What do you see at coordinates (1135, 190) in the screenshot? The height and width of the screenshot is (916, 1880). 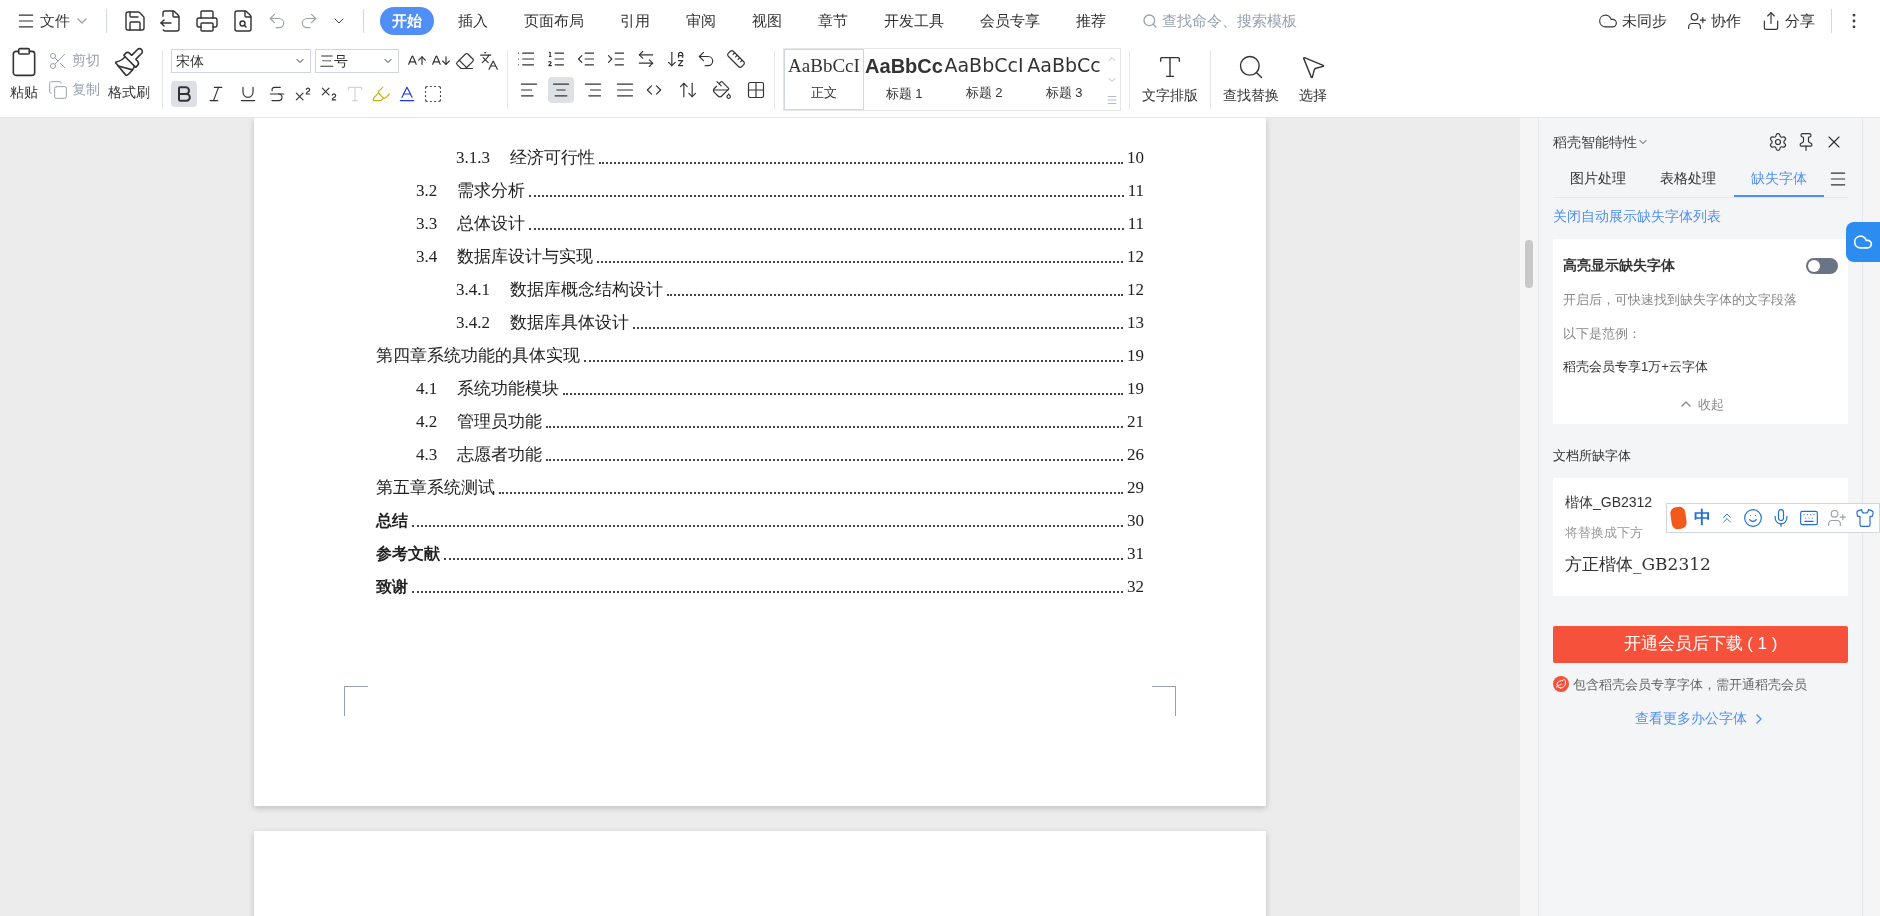 I see `toc-page-number: 11` at bounding box center [1135, 190].